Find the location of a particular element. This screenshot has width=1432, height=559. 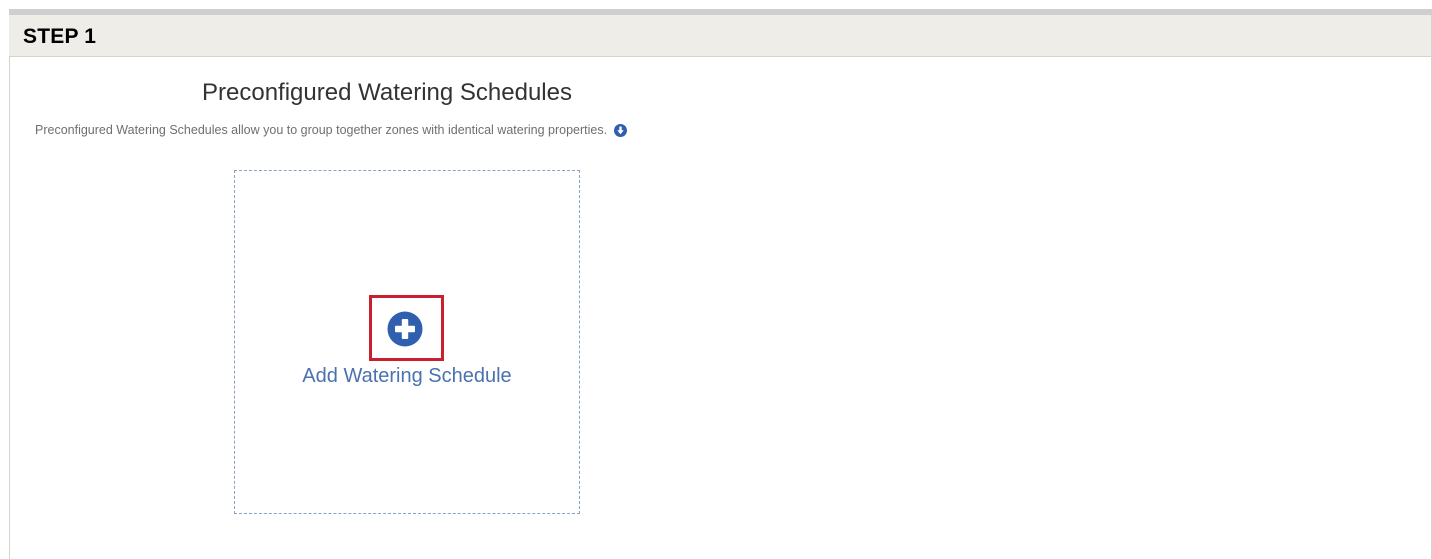

plus-circle-icon is located at coordinates (405, 329).